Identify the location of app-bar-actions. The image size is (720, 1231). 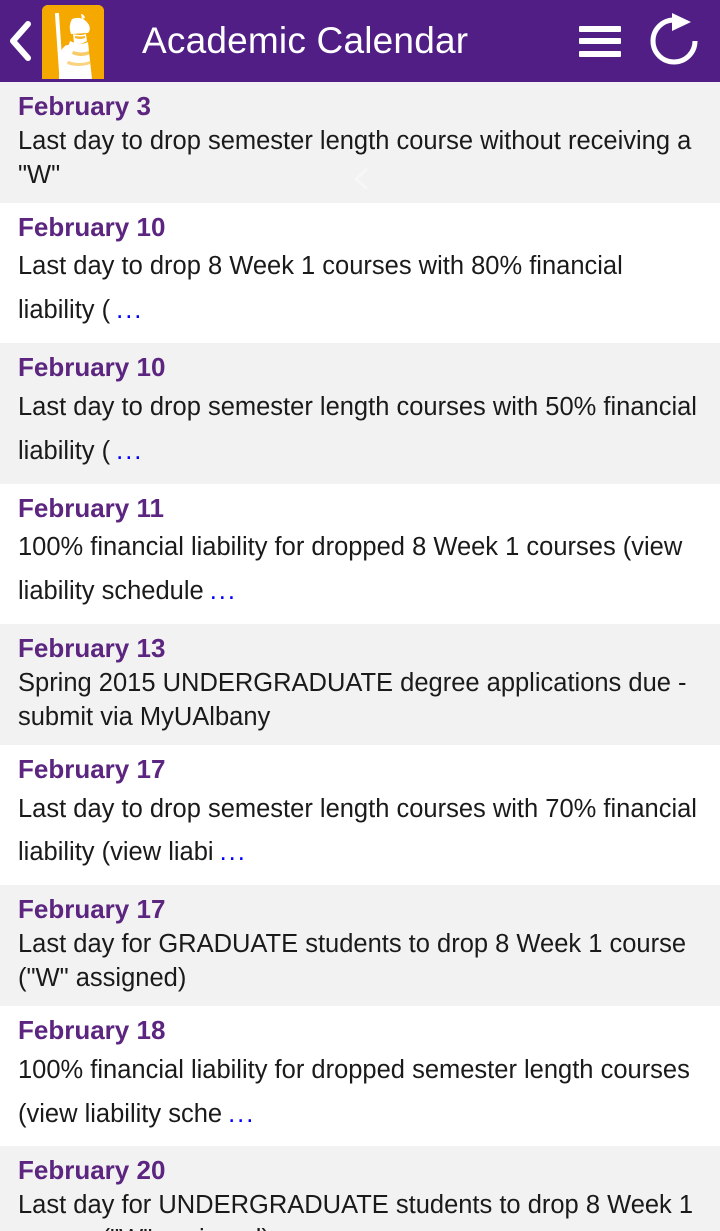
(647, 41).